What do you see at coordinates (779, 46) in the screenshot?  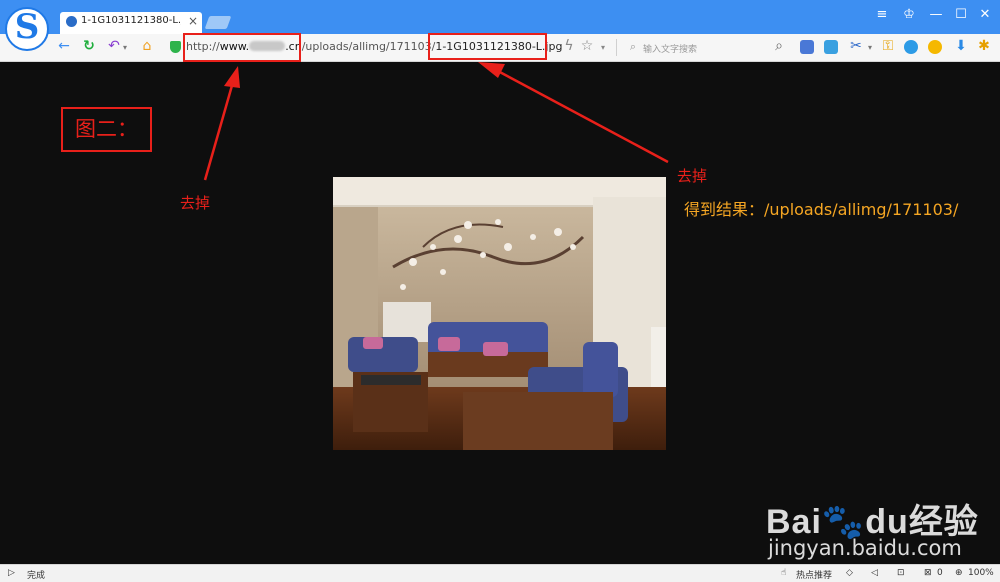 I see `search-icon: ⌕` at bounding box center [779, 46].